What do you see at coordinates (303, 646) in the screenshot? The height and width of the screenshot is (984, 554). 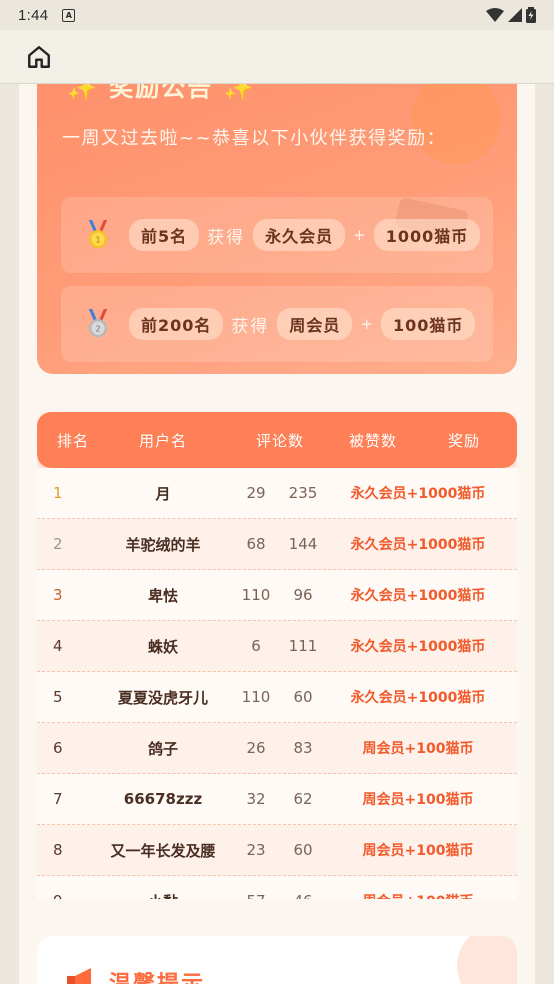 I see `row-likes: 111` at bounding box center [303, 646].